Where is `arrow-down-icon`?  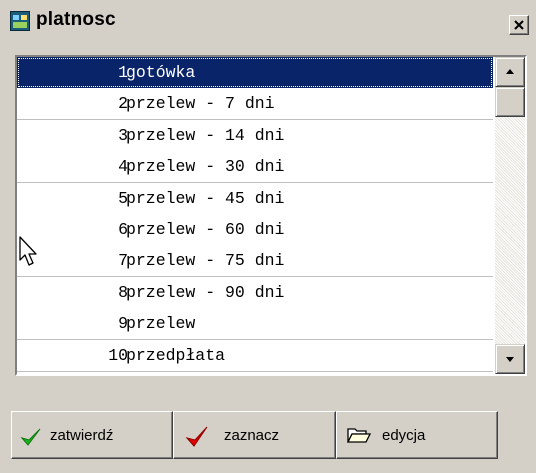
arrow-down-icon is located at coordinates (510, 359).